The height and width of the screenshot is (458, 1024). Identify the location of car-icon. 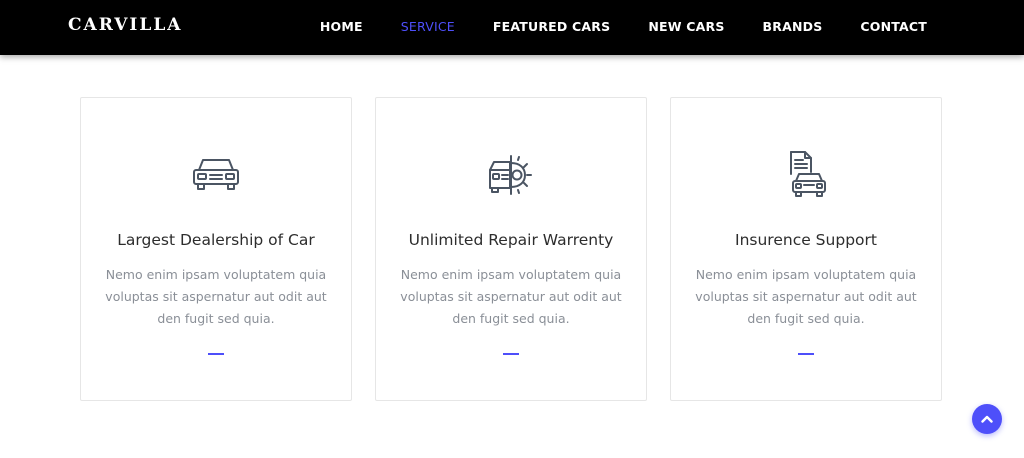
(216, 175).